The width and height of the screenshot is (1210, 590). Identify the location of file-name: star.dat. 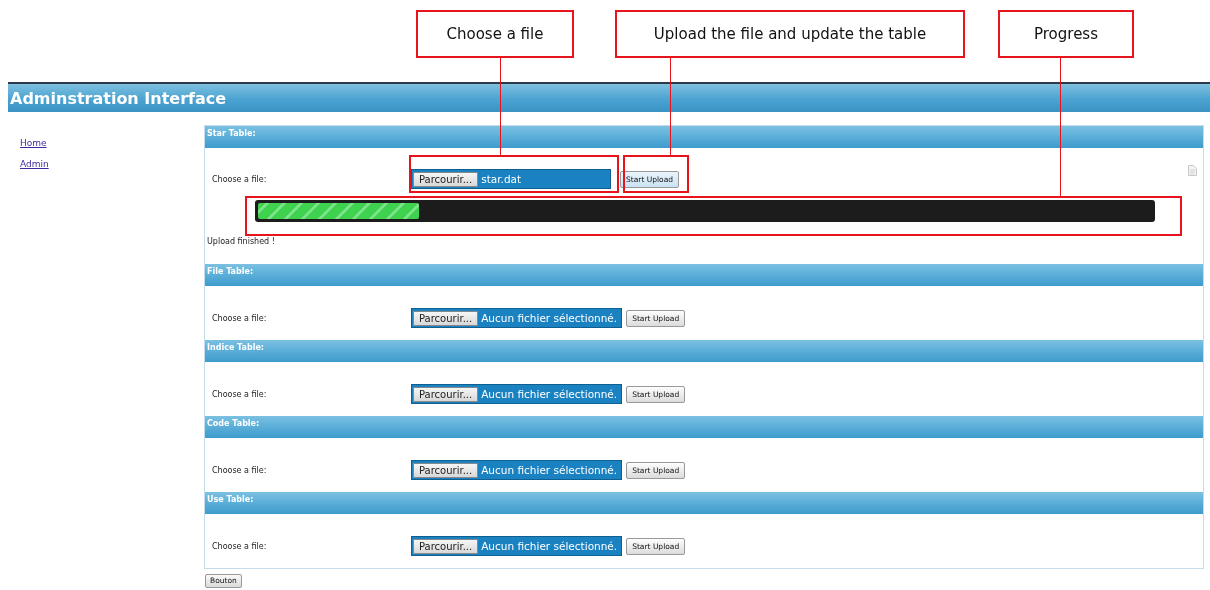
(501, 179).